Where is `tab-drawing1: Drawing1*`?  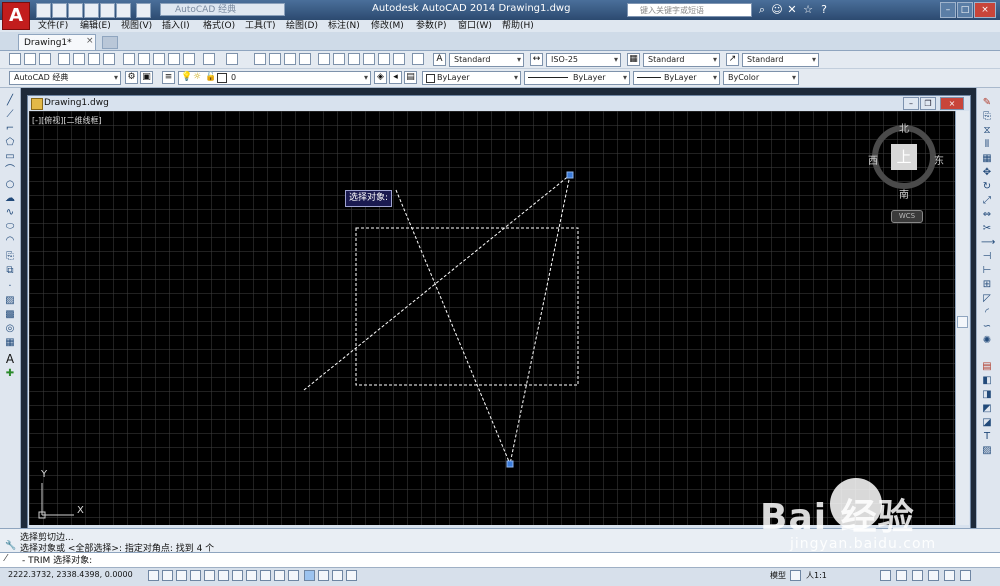 tab-drawing1: Drawing1* is located at coordinates (57, 42).